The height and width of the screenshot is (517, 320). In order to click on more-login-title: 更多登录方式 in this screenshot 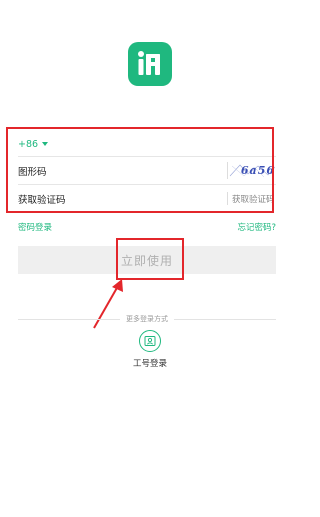, I will do `click(147, 319)`.